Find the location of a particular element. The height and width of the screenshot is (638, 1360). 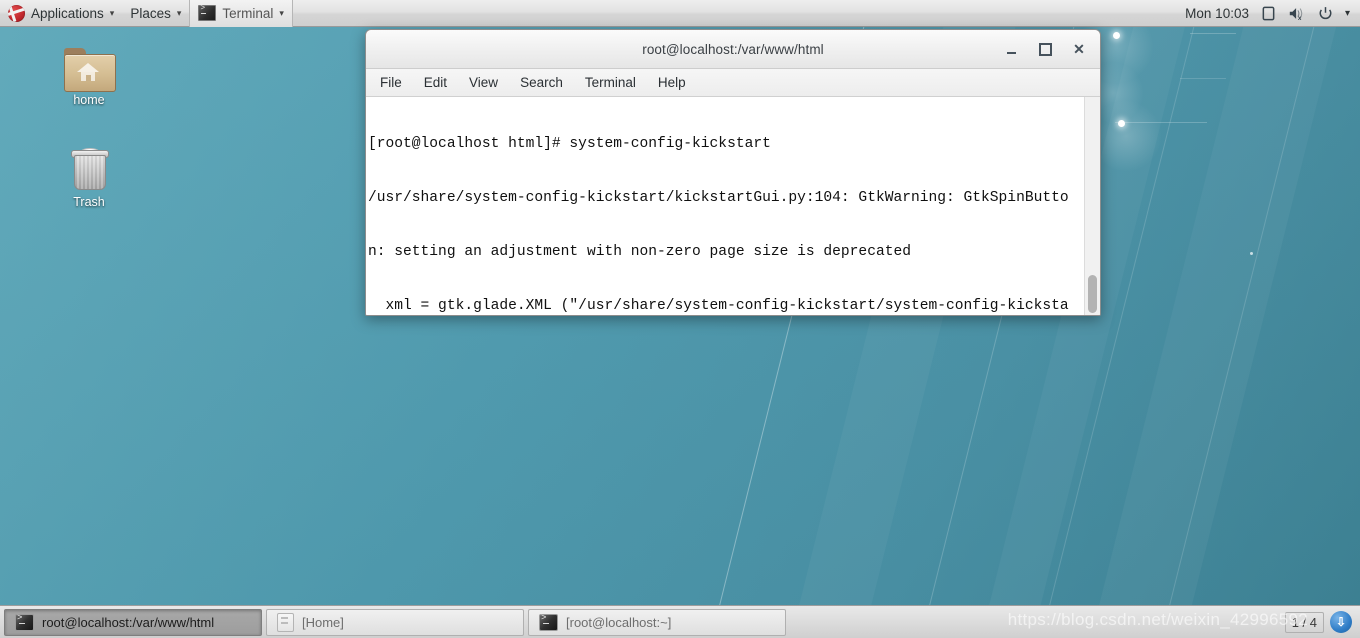

home-folder-icon is located at coordinates (90, 70).